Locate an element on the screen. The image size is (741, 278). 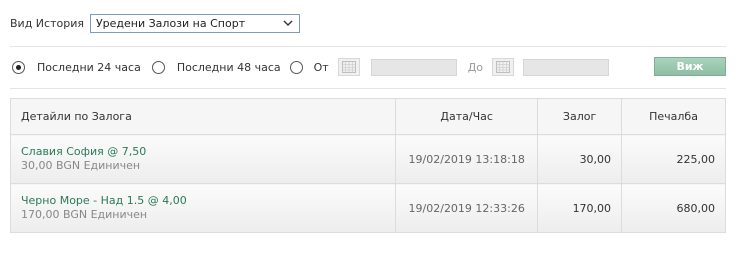
history-type-select: Уредени Залози на Спорт is located at coordinates (194, 23).